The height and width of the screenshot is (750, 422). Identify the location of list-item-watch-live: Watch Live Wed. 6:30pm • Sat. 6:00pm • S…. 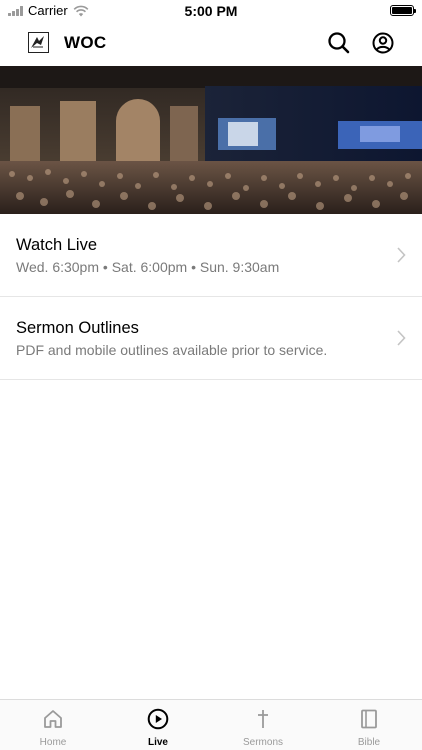
(211, 255).